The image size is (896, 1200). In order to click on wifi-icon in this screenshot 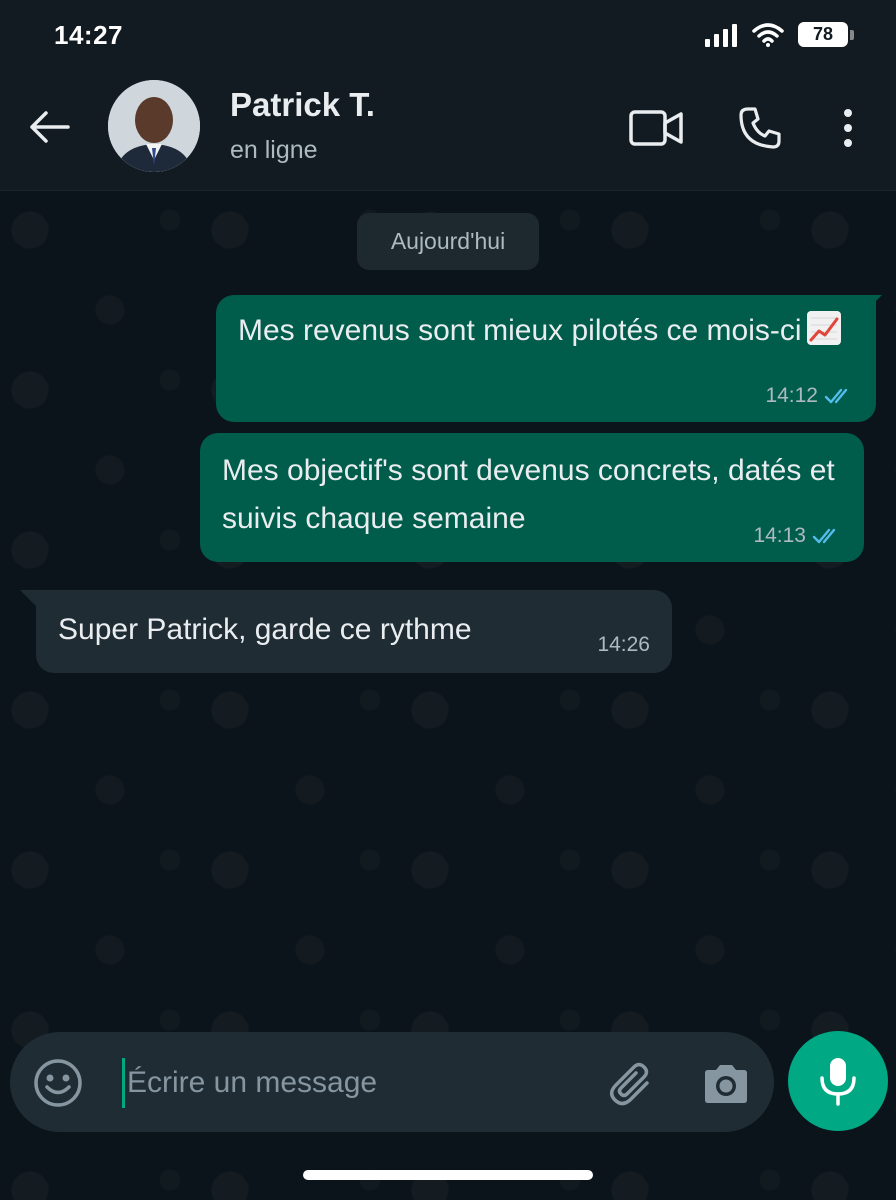, I will do `click(768, 34)`.